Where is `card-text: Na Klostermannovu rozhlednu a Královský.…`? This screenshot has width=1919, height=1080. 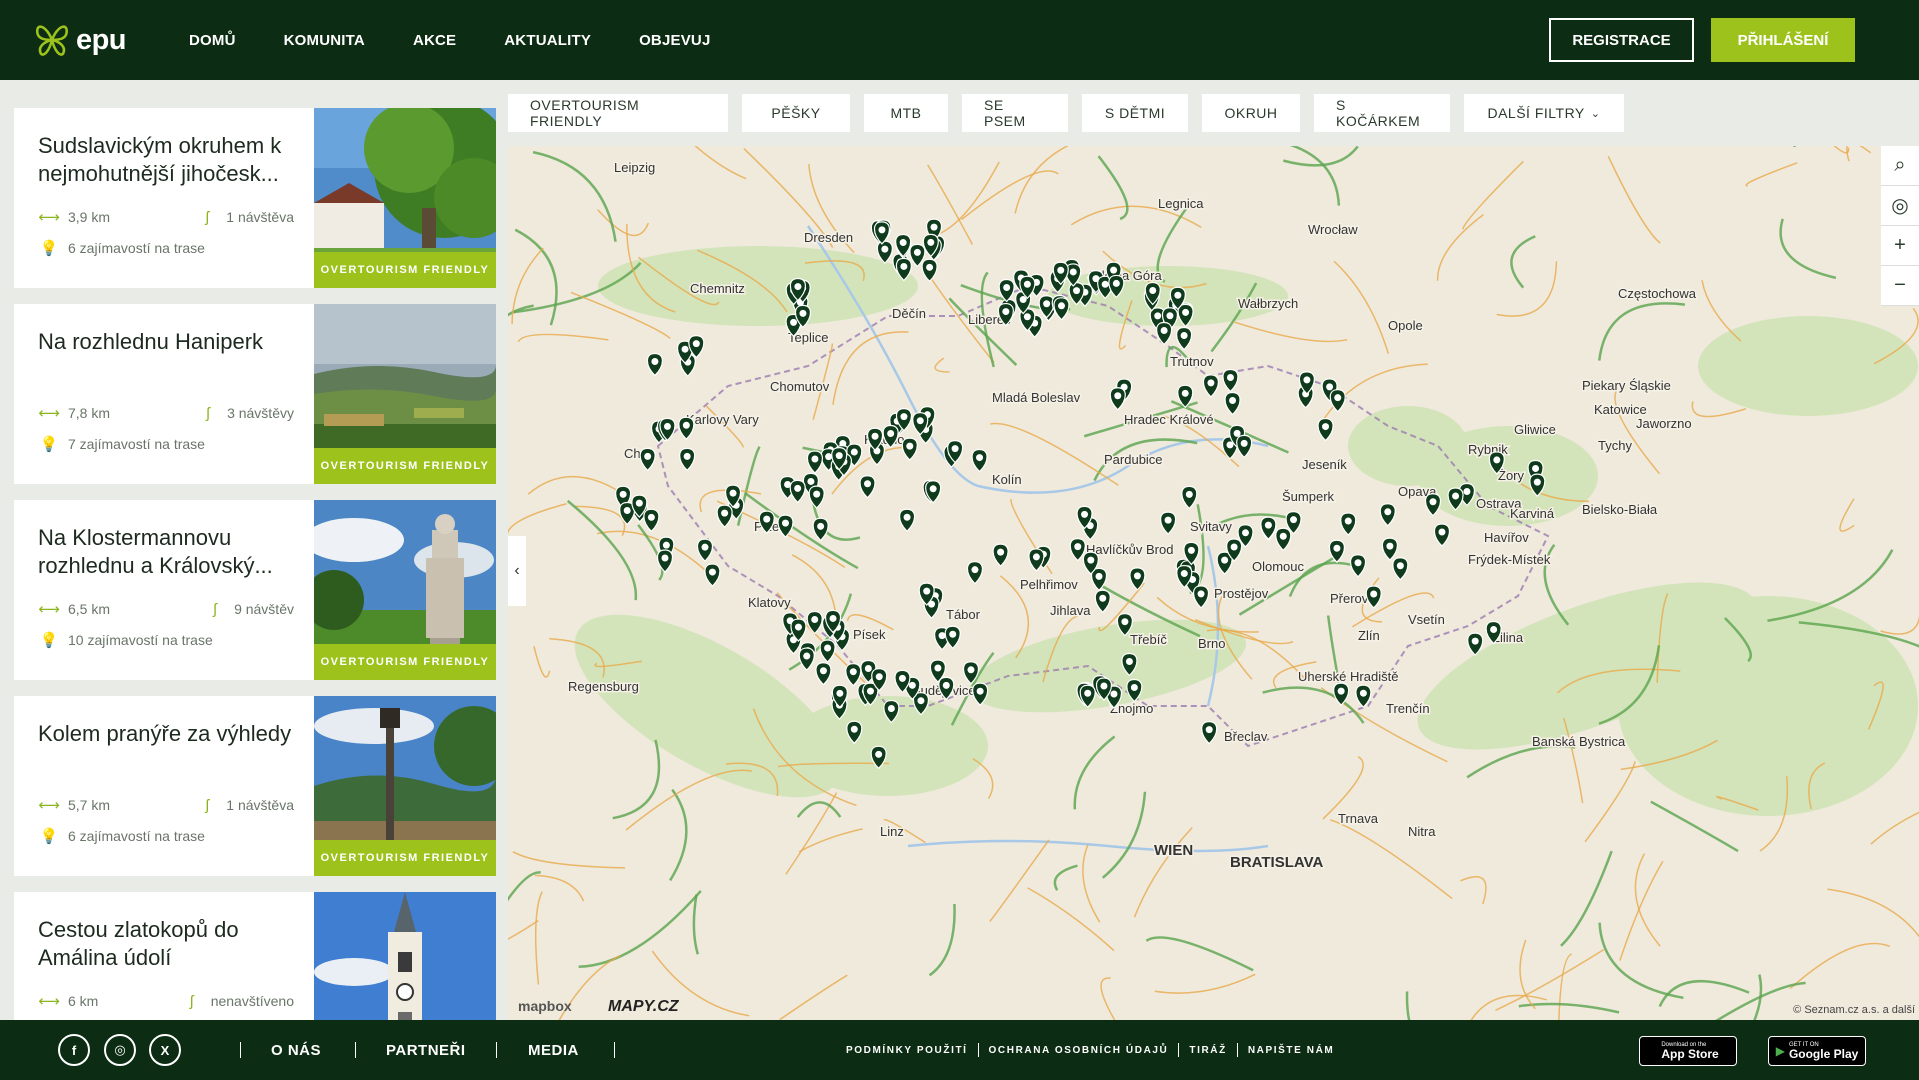
card-text: Na Klostermannovu rozhlednu a Královský.… is located at coordinates (169, 552).